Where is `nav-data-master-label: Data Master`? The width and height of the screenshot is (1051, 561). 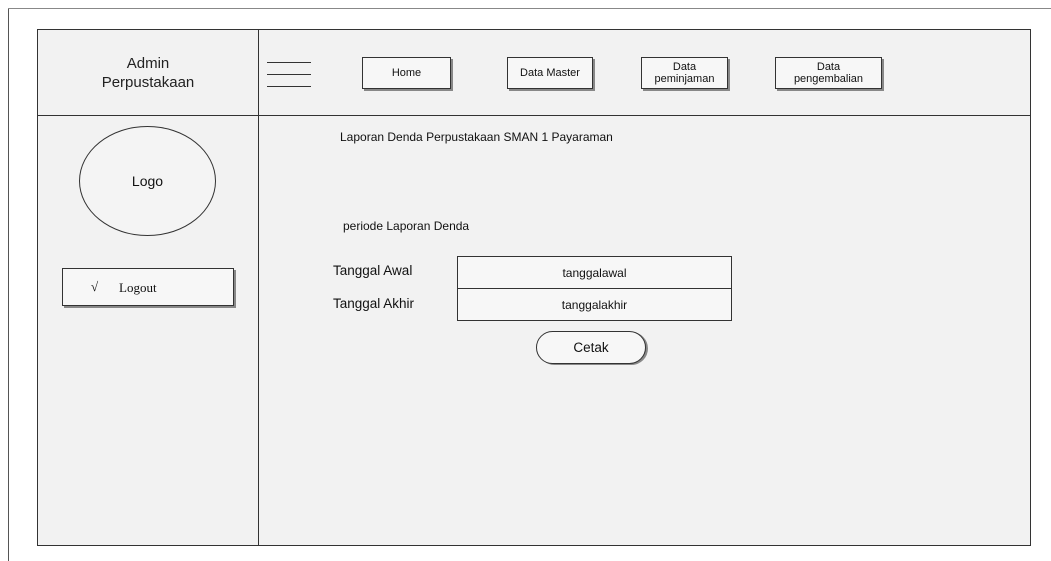 nav-data-master-label: Data Master is located at coordinates (550, 73).